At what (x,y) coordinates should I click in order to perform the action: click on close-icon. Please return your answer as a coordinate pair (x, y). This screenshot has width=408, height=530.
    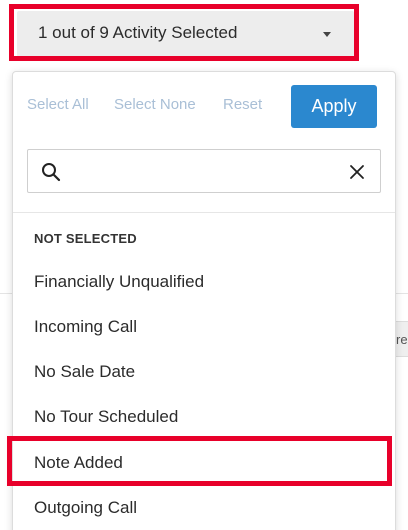
    Looking at the image, I should click on (357, 172).